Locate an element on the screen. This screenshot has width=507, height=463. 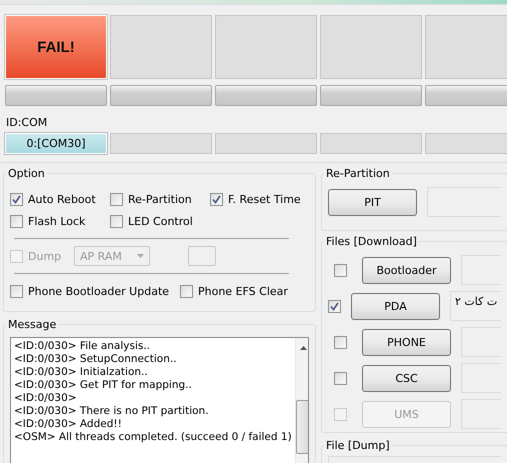
status-panel: FAIL! is located at coordinates (56, 47).